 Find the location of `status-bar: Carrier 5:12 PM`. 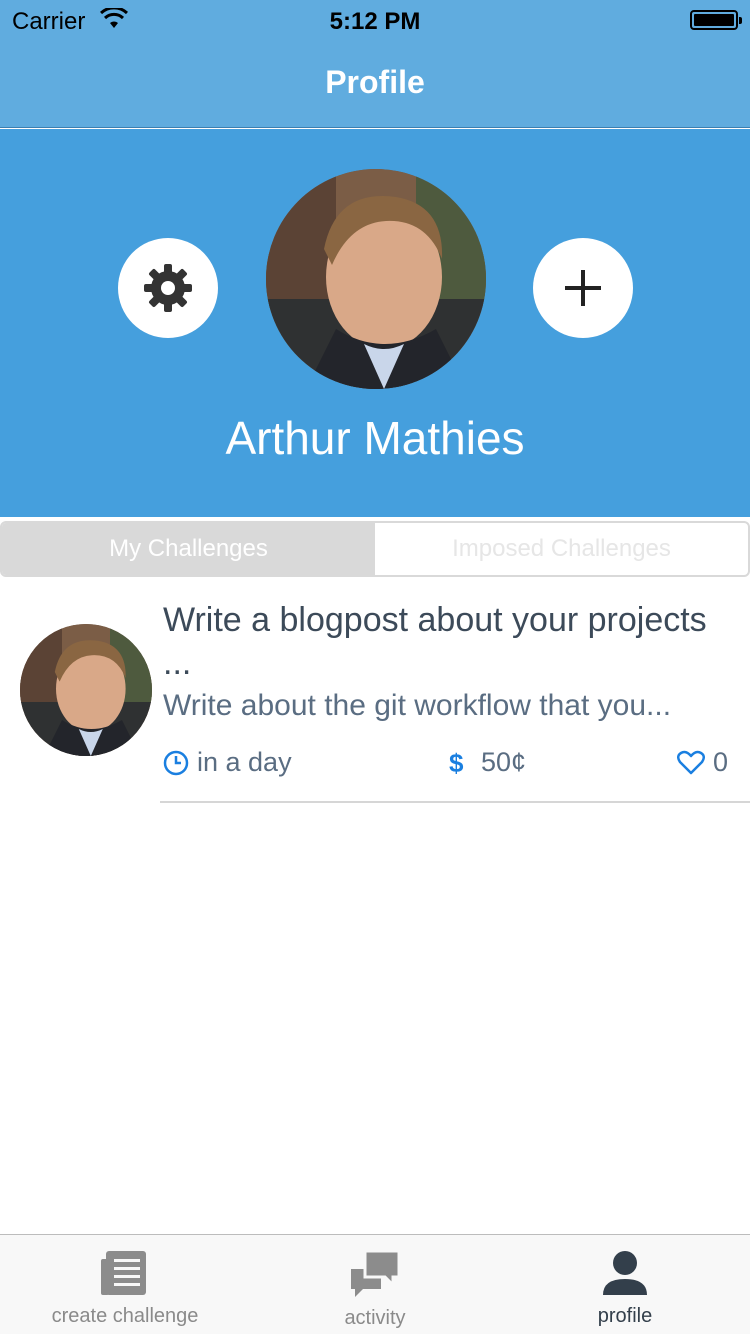

status-bar: Carrier 5:12 PM is located at coordinates (375, 20).